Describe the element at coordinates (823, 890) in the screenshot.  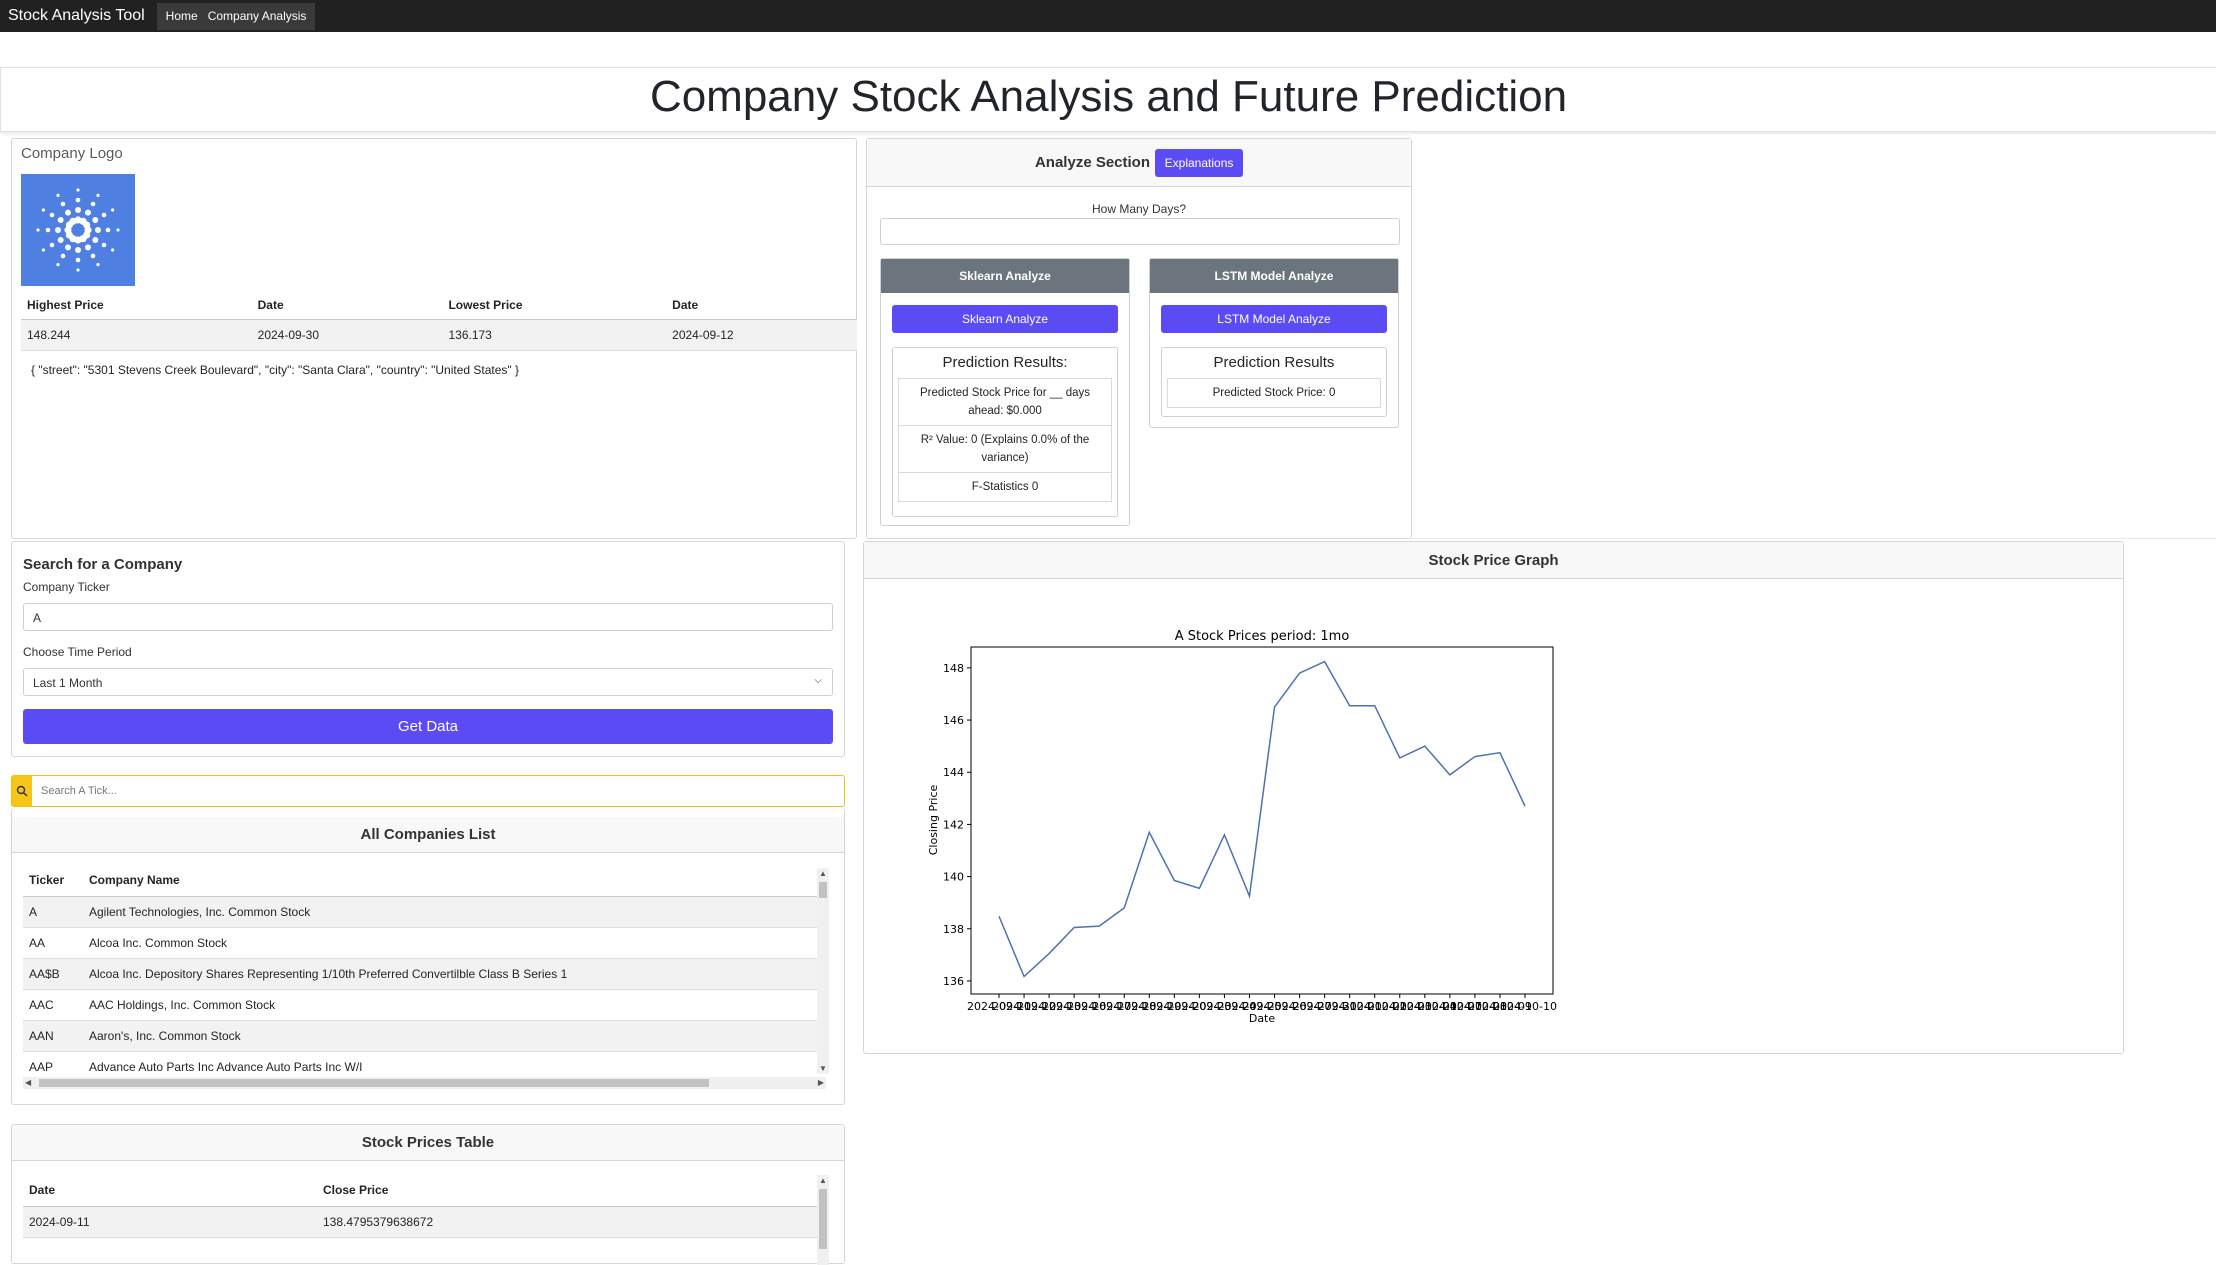
I see `companies-scroll-thumb` at that location.